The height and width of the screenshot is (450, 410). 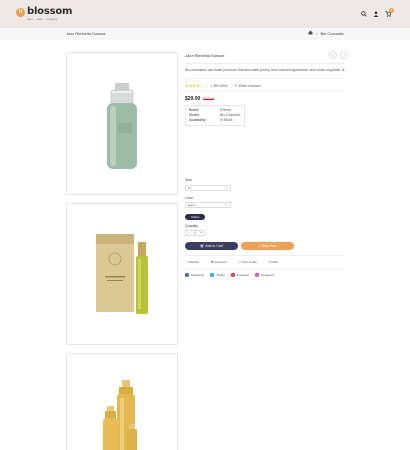 I want to click on pinterest-icon: p, so click(x=233, y=275).